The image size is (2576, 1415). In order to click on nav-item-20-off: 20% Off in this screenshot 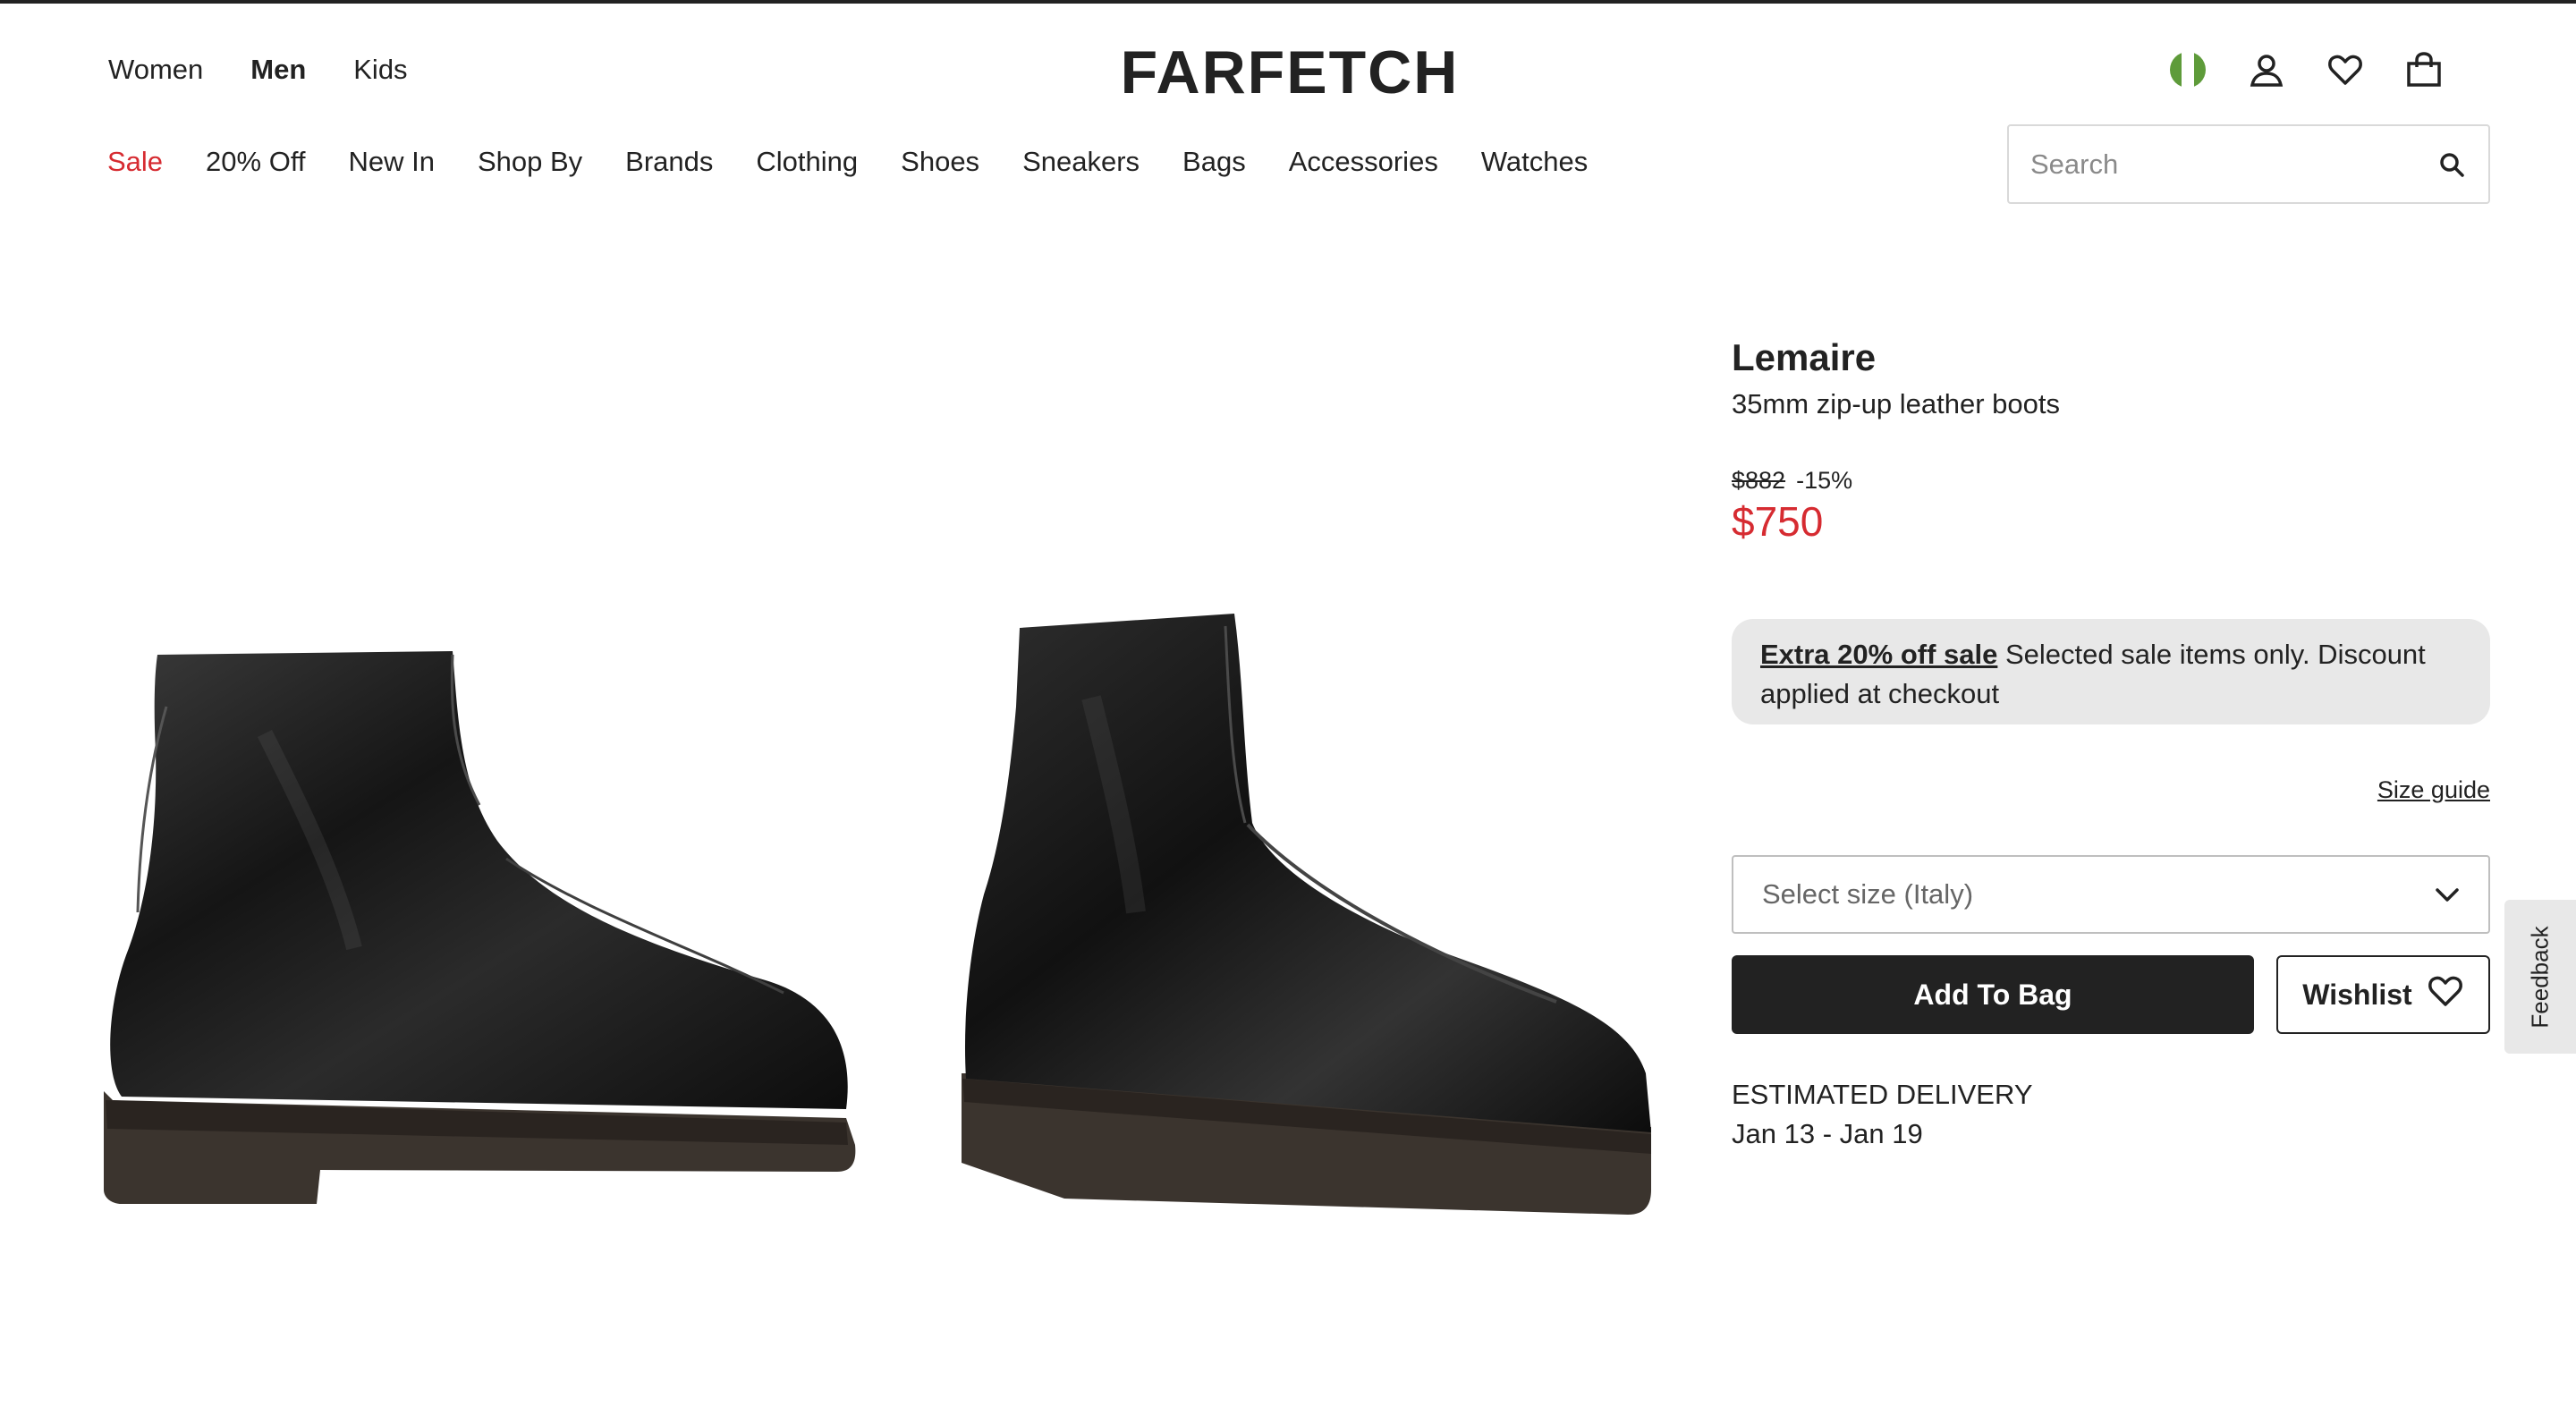, I will do `click(255, 162)`.